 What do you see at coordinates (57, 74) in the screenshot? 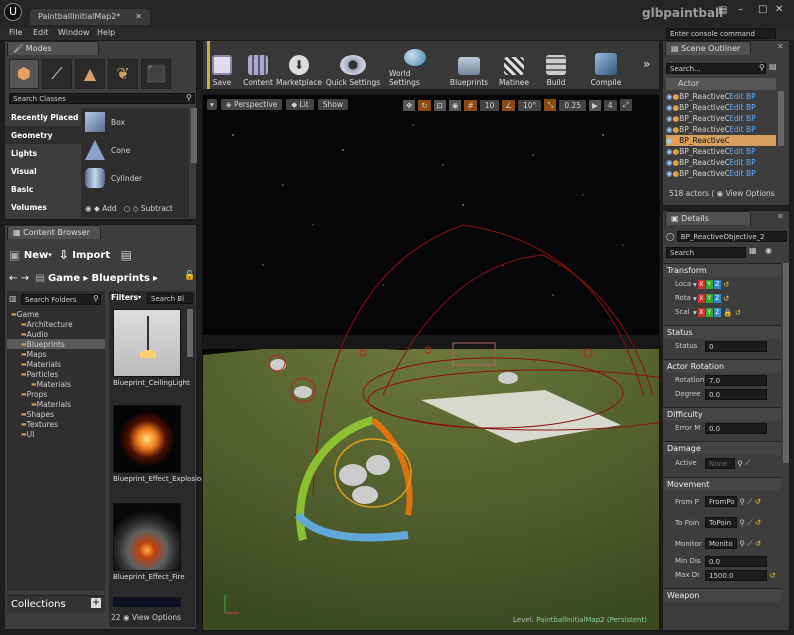
I see `paint-mode-icon: ⟋` at bounding box center [57, 74].